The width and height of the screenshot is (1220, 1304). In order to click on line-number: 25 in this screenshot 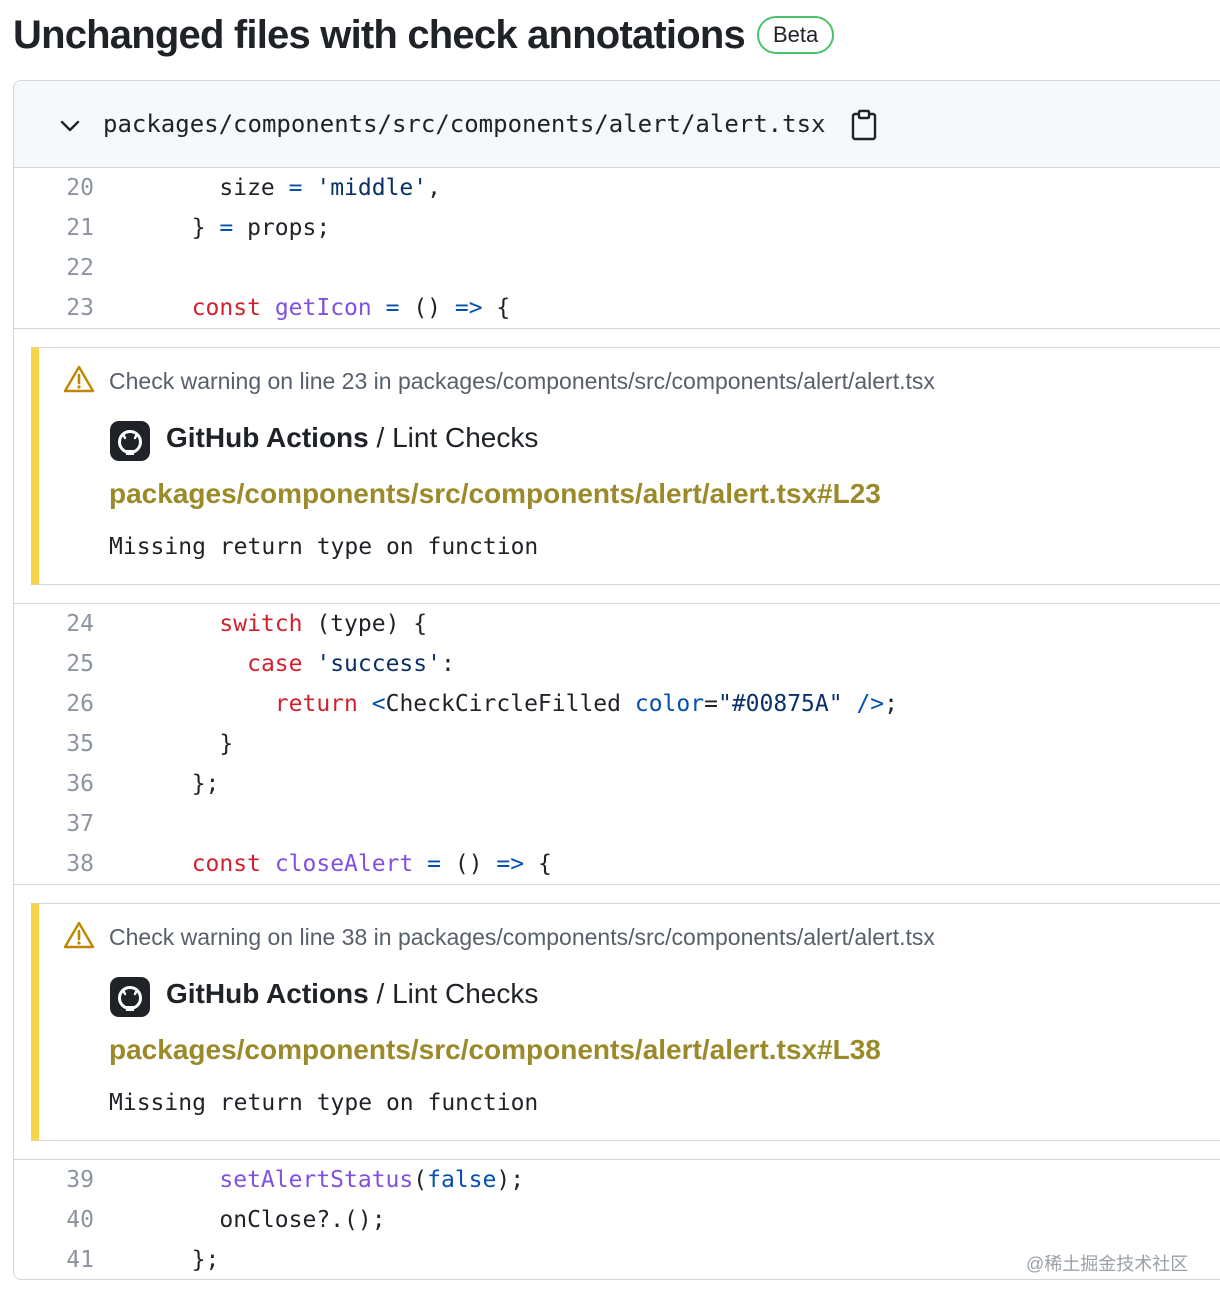, I will do `click(54, 664)`.